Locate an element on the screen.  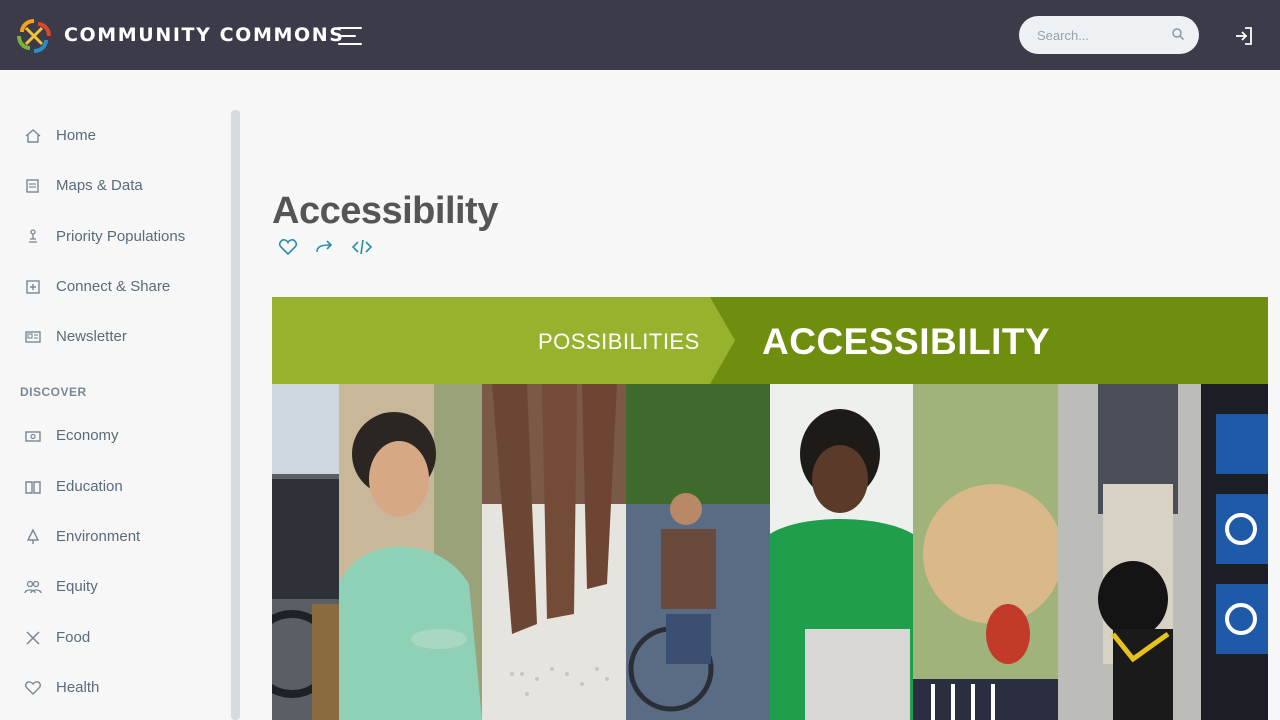
sidebar-item-newsletter: Newsletter is located at coordinates (114, 337).